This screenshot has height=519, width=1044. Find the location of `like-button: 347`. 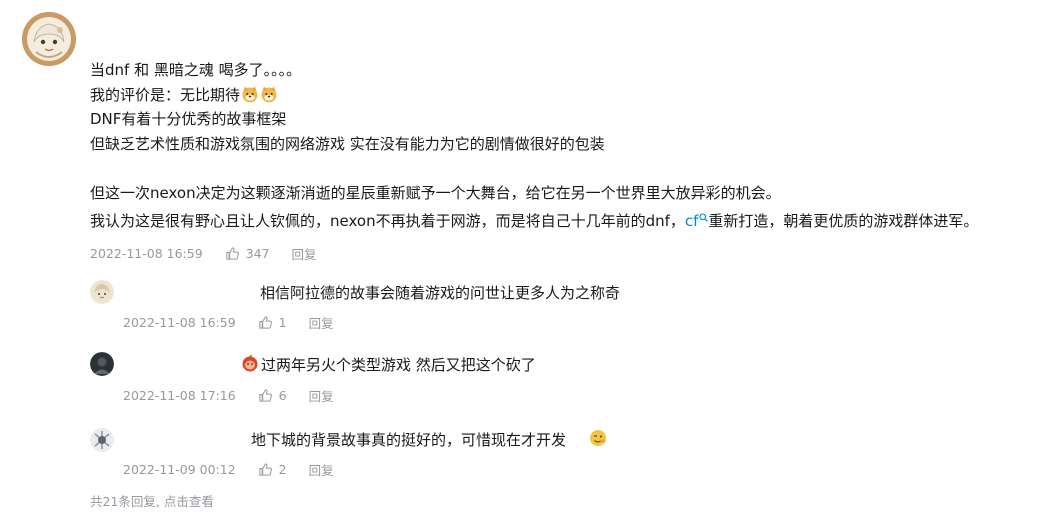

like-button: 347 is located at coordinates (247, 253).